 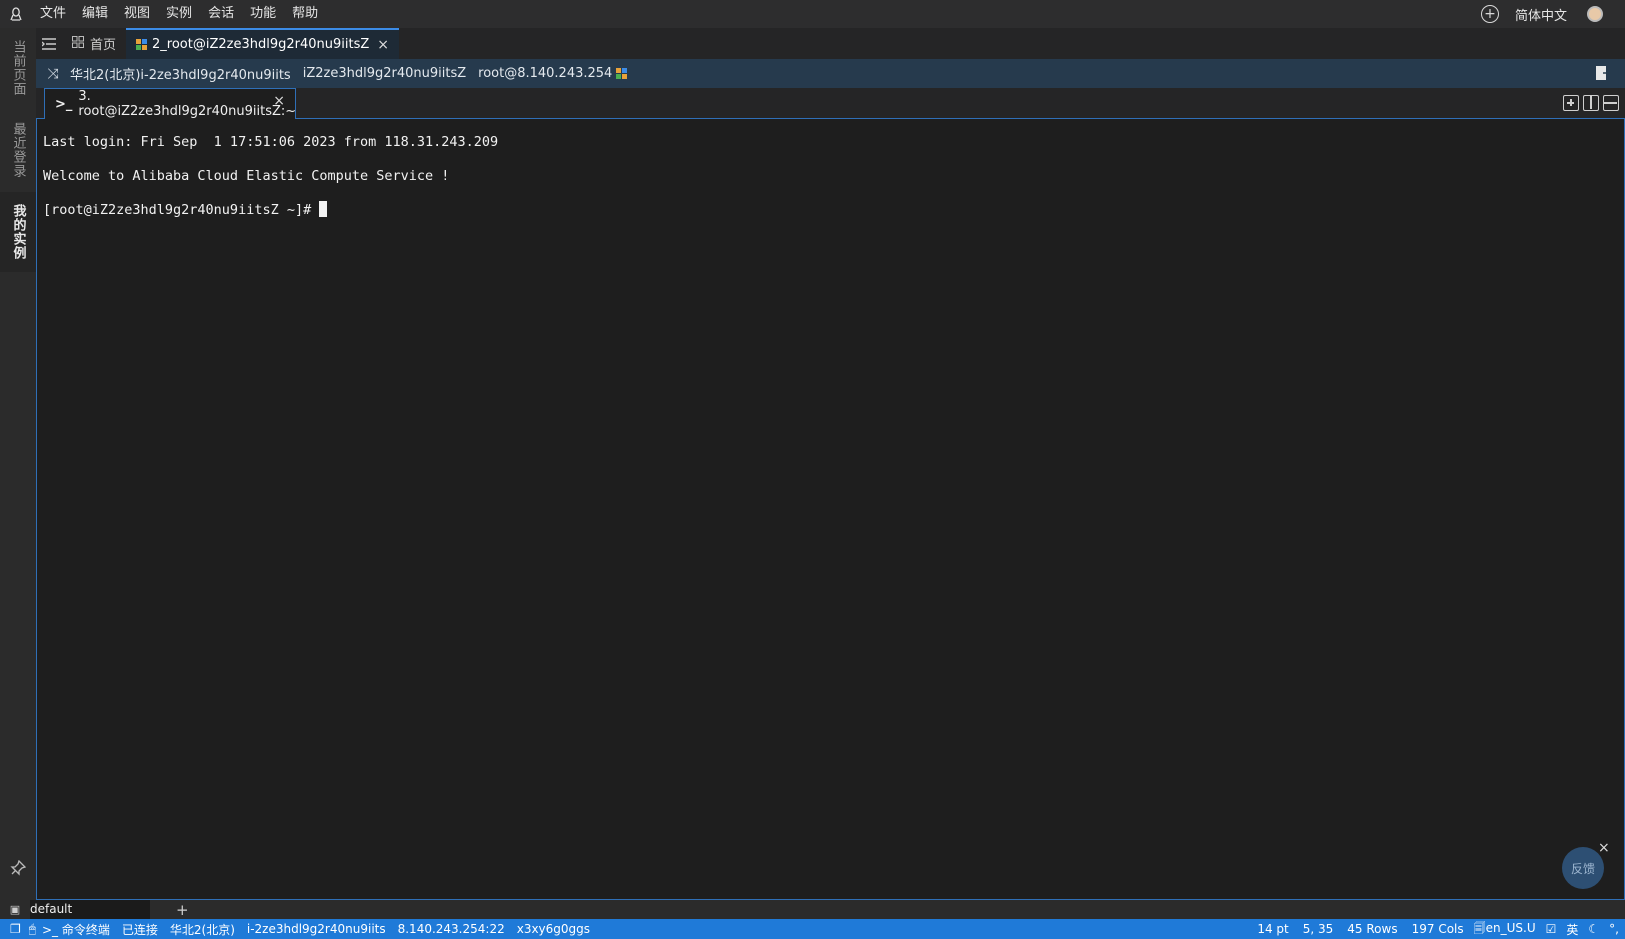 What do you see at coordinates (812, 14) in the screenshot?
I see `menu-bar: 文件 编辑 视图 实例 会话 功能 帮助 + 简体中文` at bounding box center [812, 14].